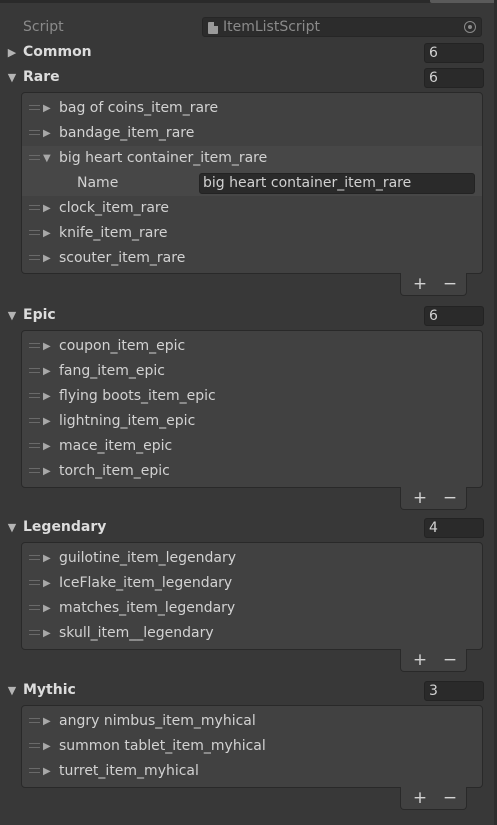 The height and width of the screenshot is (825, 497). I want to click on script-object-value: ItemListScript, so click(271, 27).